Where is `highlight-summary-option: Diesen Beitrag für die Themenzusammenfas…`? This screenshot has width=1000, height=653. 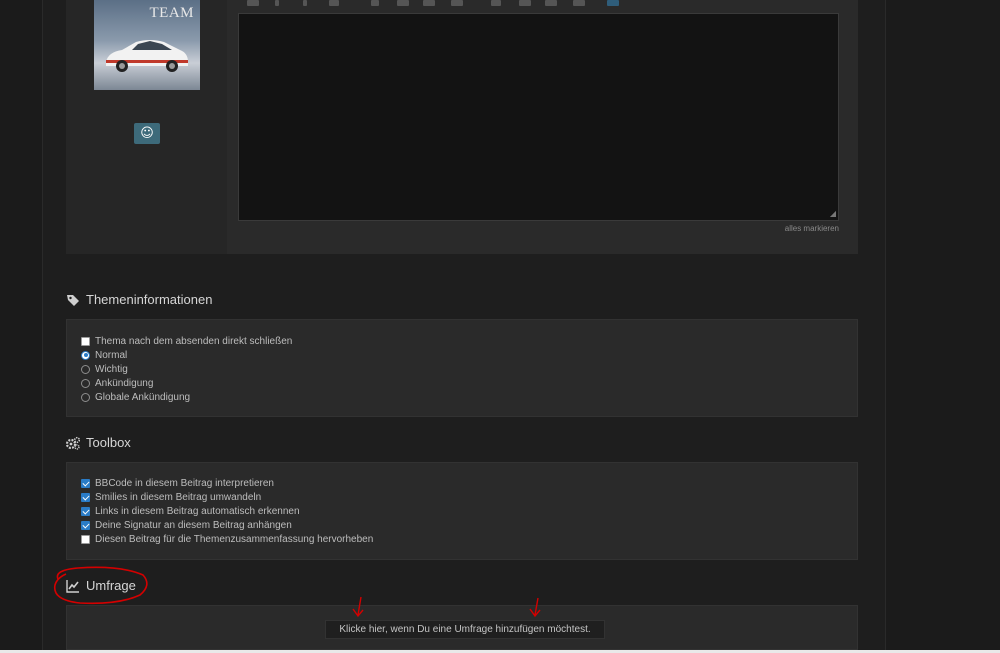 highlight-summary-option: Diesen Beitrag für die Themenzusammenfas… is located at coordinates (227, 539).